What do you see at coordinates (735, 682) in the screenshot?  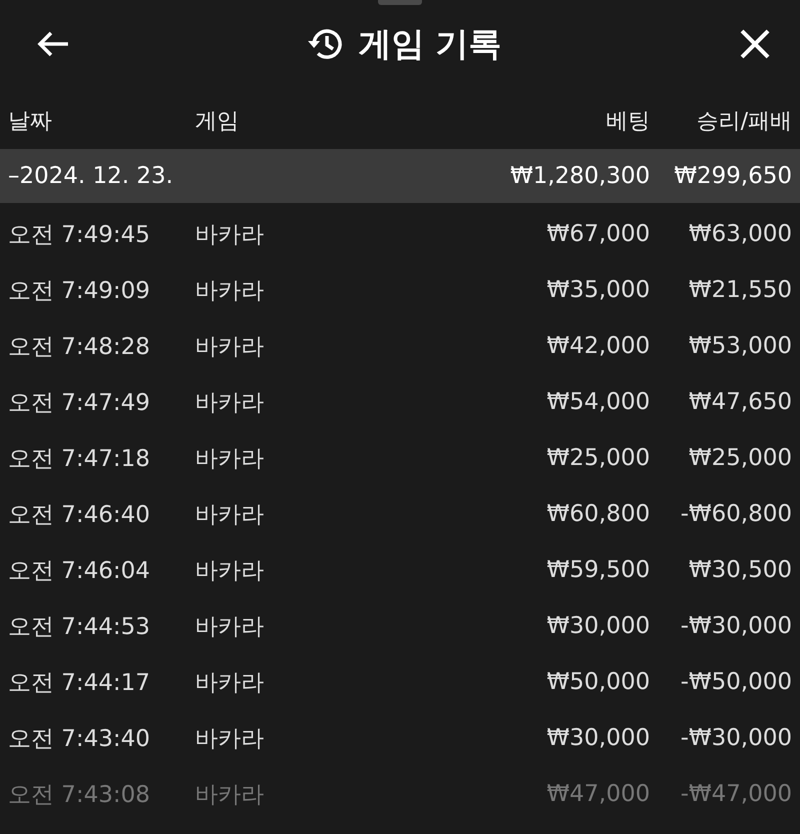 I see `result-cell-text: -₩50,000` at bounding box center [735, 682].